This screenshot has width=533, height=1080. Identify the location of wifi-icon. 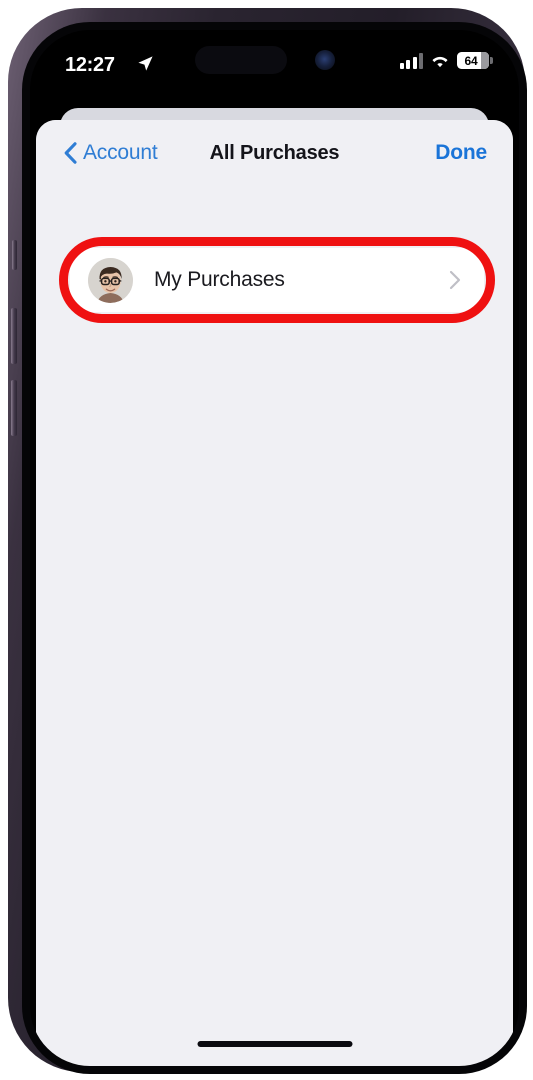
(440, 61).